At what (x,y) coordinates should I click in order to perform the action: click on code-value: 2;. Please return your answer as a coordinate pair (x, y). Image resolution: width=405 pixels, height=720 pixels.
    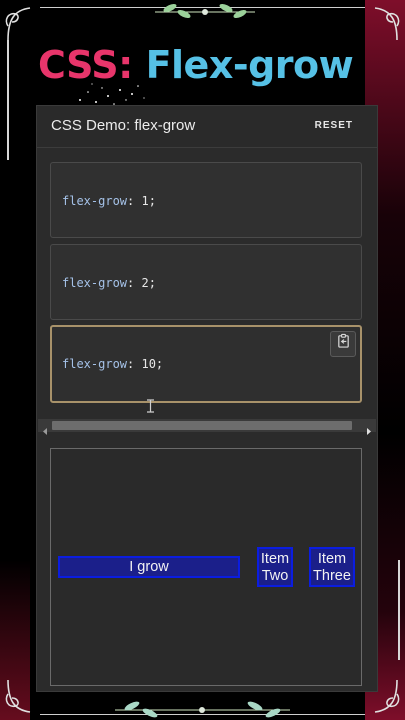
    Looking at the image, I should click on (148, 283).